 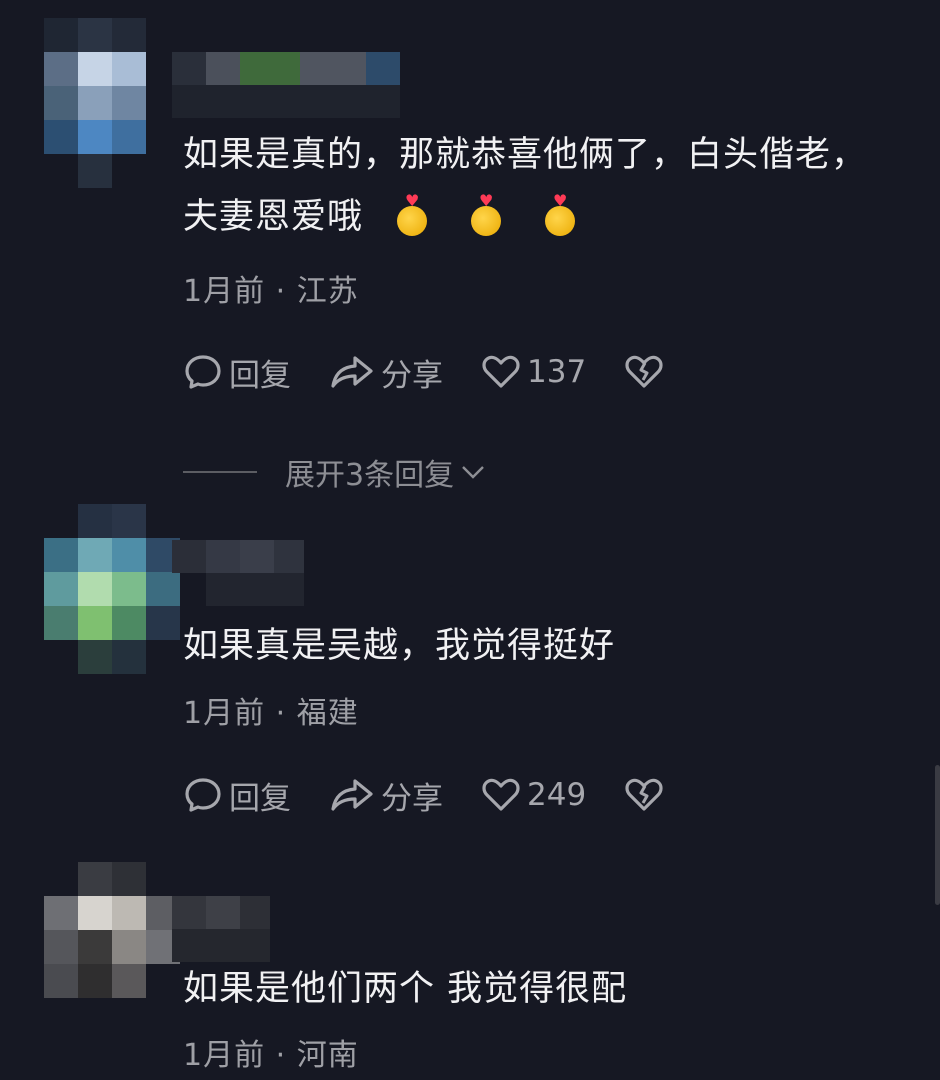 What do you see at coordinates (271, 291) in the screenshot?
I see `comment-meta: 1月前 · 江苏` at bounding box center [271, 291].